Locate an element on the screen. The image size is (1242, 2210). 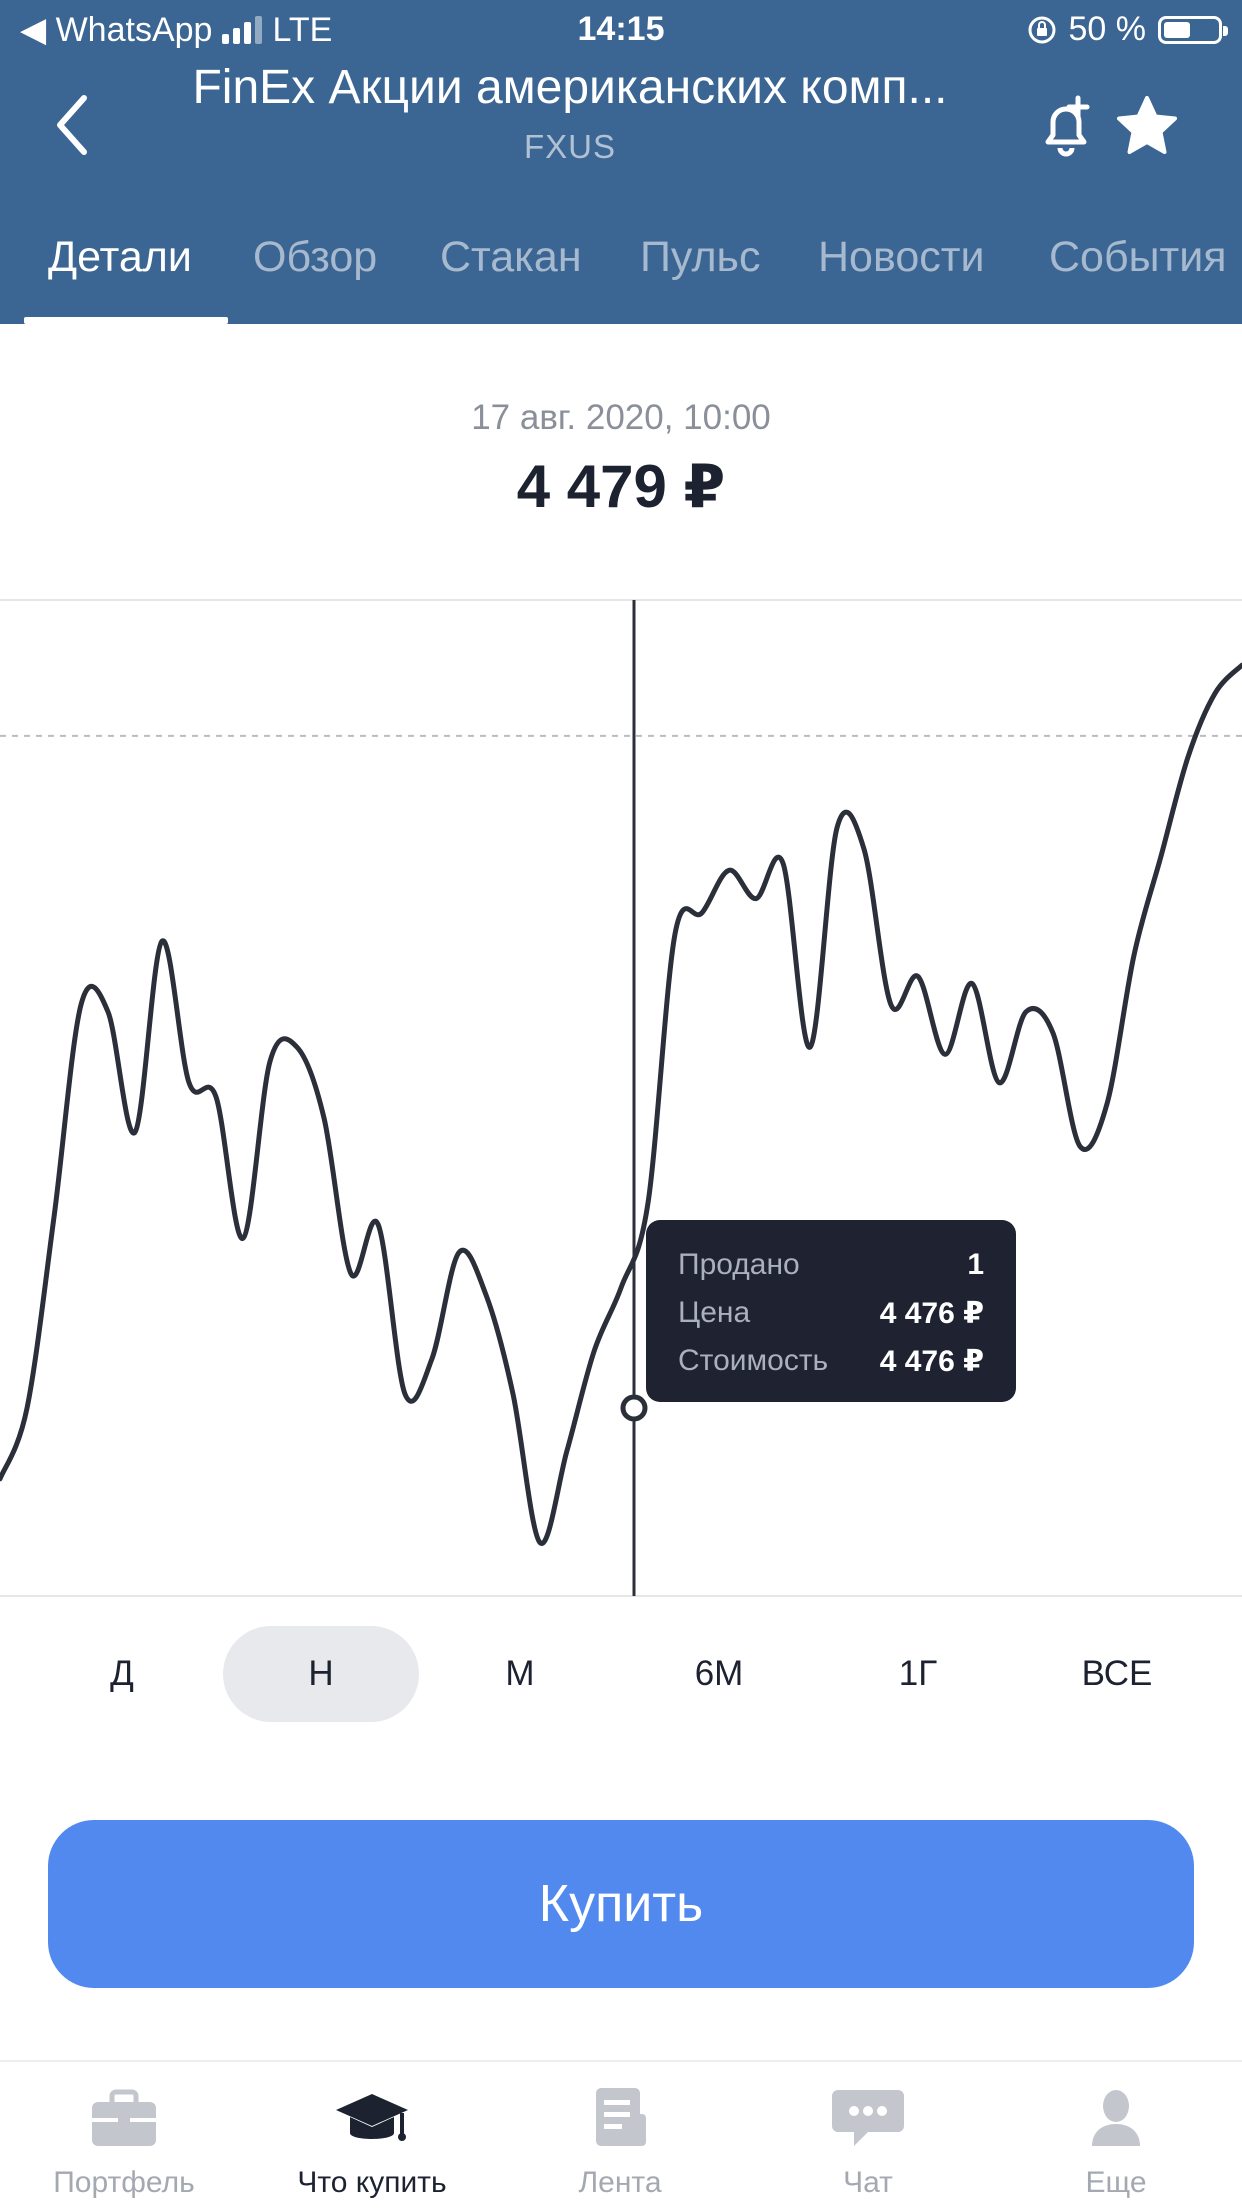
tooltip-row-price: Цена 4 476 ₽ is located at coordinates (831, 1316).